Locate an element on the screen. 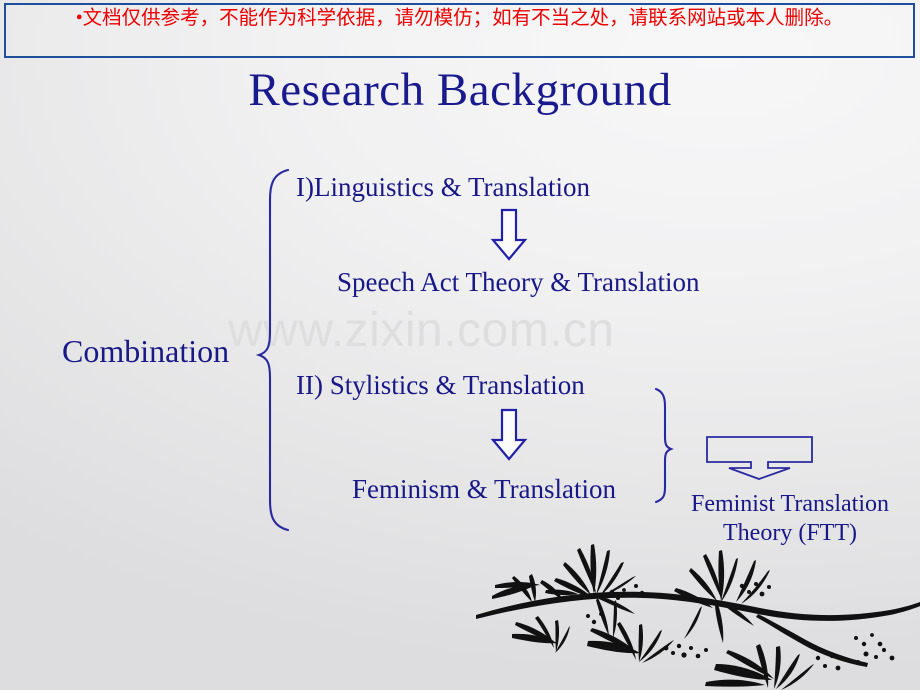 This screenshot has height=690, width=920. diagram-node-linguistics: I)Linguistics & Translation is located at coordinates (443, 187).